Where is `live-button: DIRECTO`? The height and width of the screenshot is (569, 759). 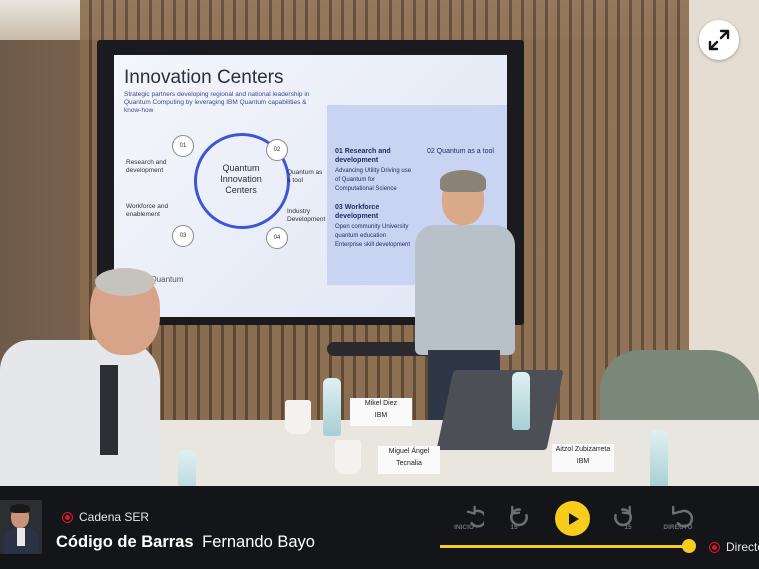 live-button: DIRECTO is located at coordinates (678, 517).